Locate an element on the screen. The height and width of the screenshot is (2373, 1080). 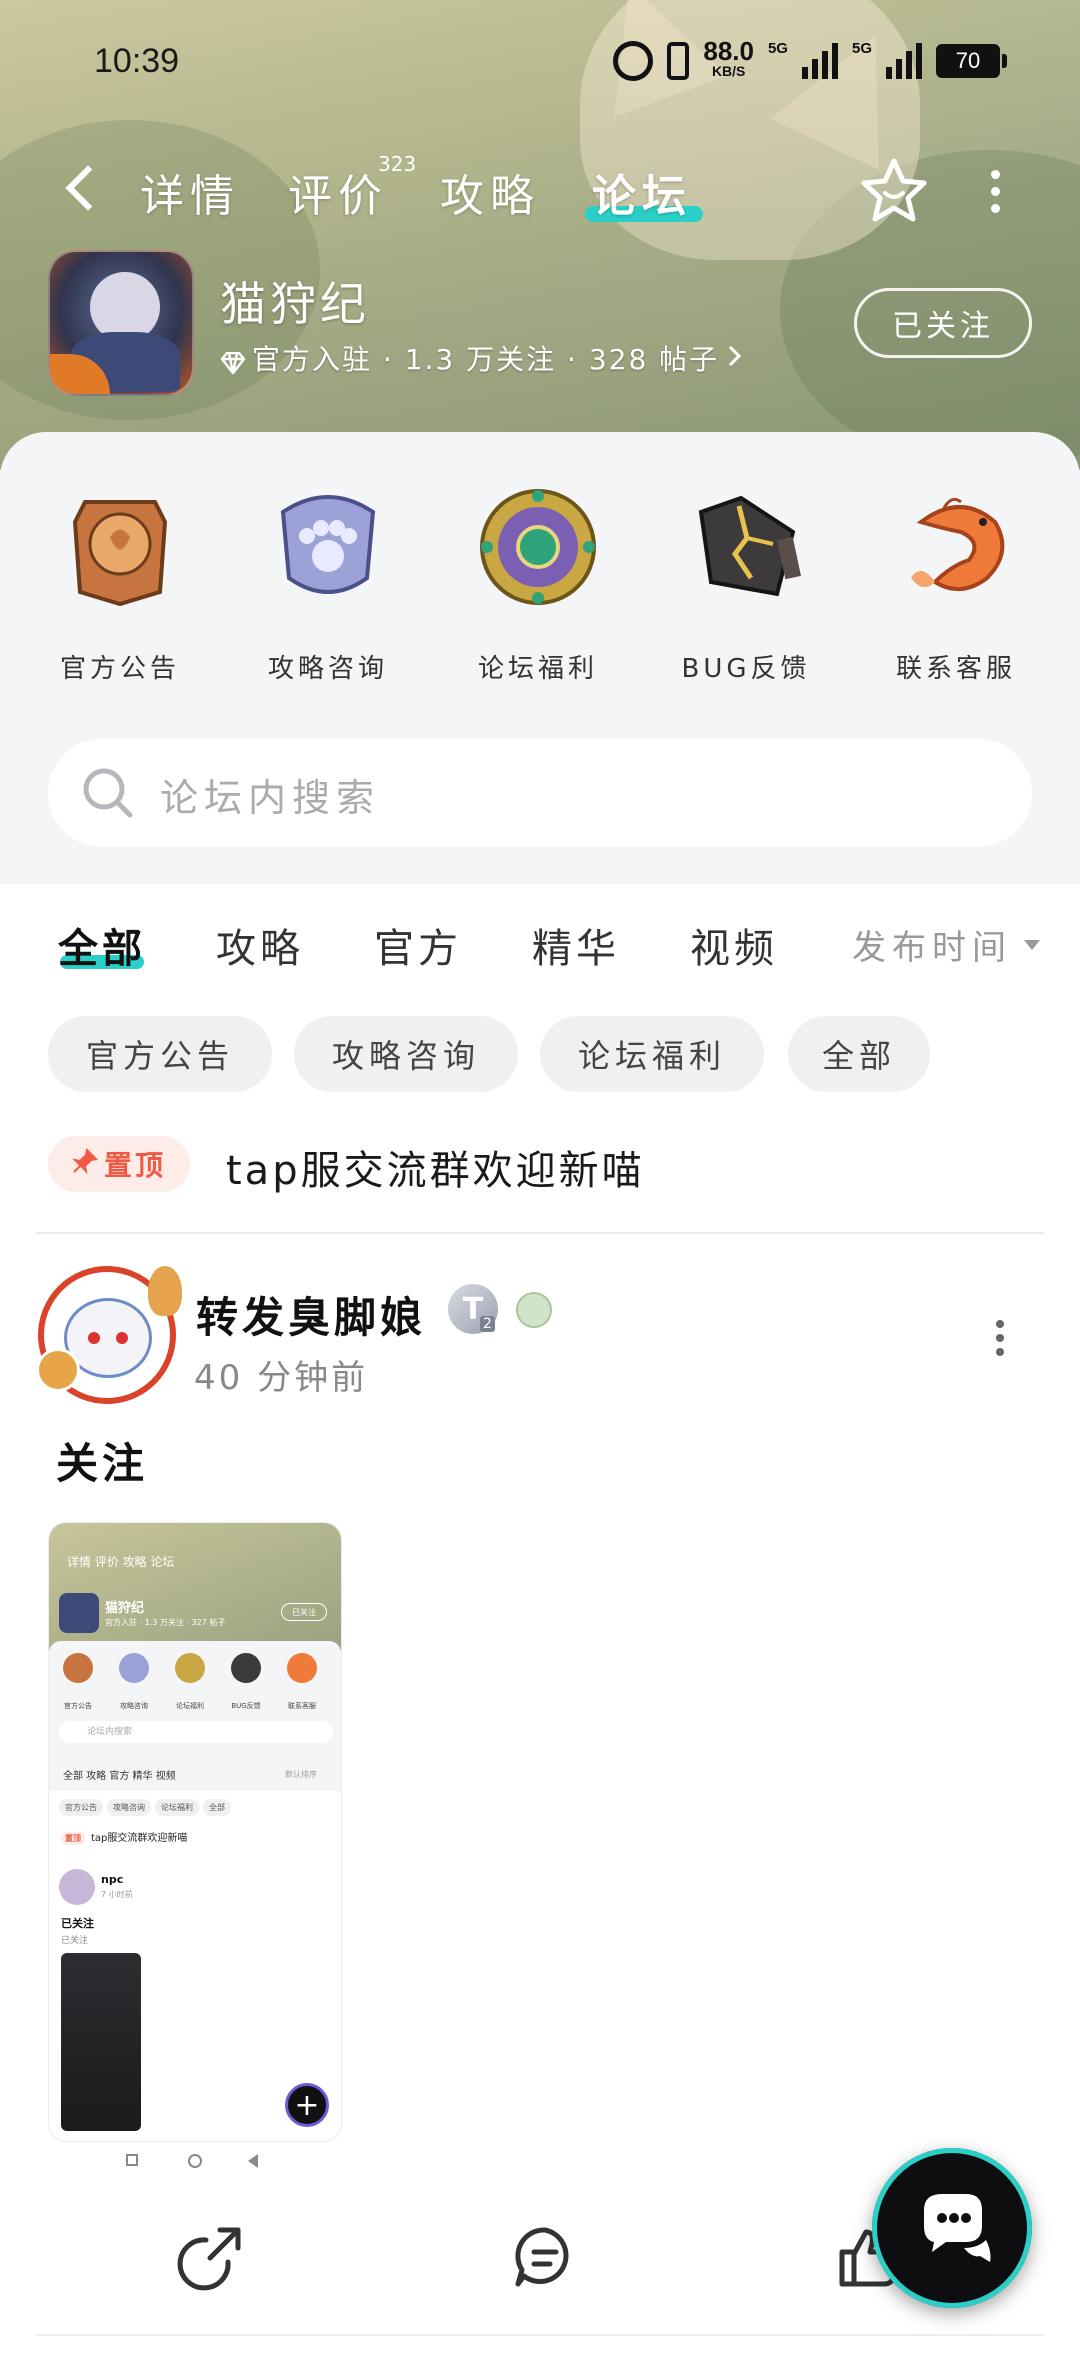
filter-tab-video: 视频 is located at coordinates (734, 945).